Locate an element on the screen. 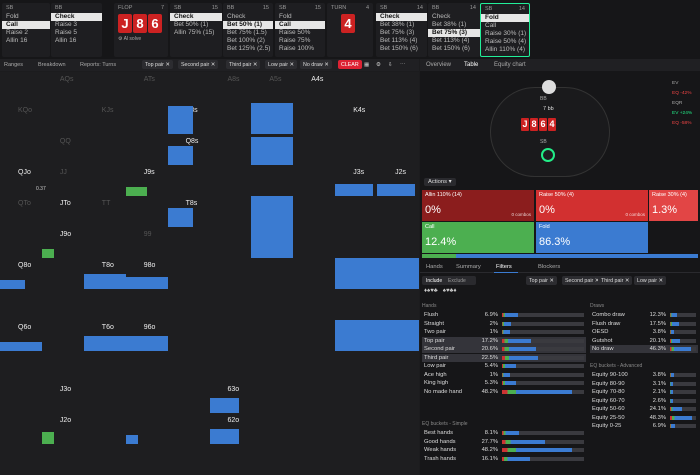 Image resolution: width=700 pixels, height=475 pixels. filter-chip: Second pair ✕ is located at coordinates (198, 64).